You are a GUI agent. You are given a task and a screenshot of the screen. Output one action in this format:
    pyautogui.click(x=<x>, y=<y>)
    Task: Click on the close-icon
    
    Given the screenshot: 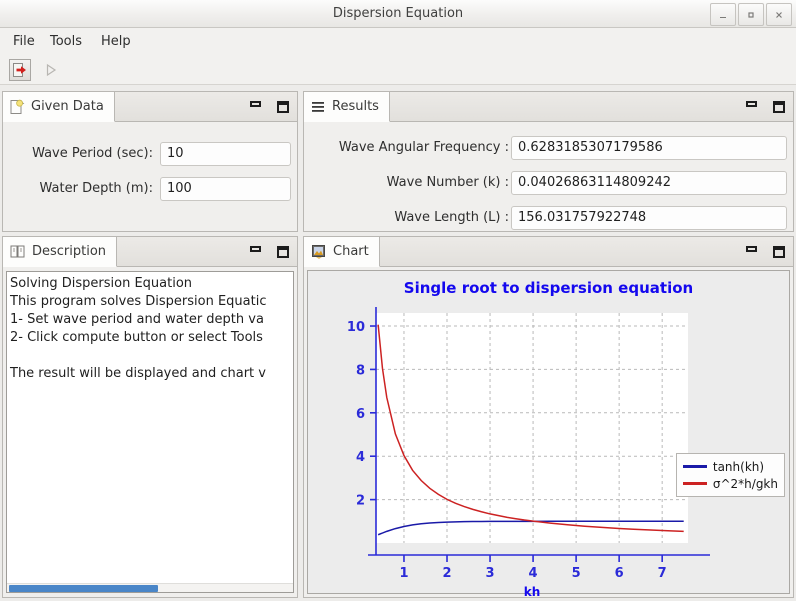 What is the action you would take?
    pyautogui.click(x=779, y=14)
    